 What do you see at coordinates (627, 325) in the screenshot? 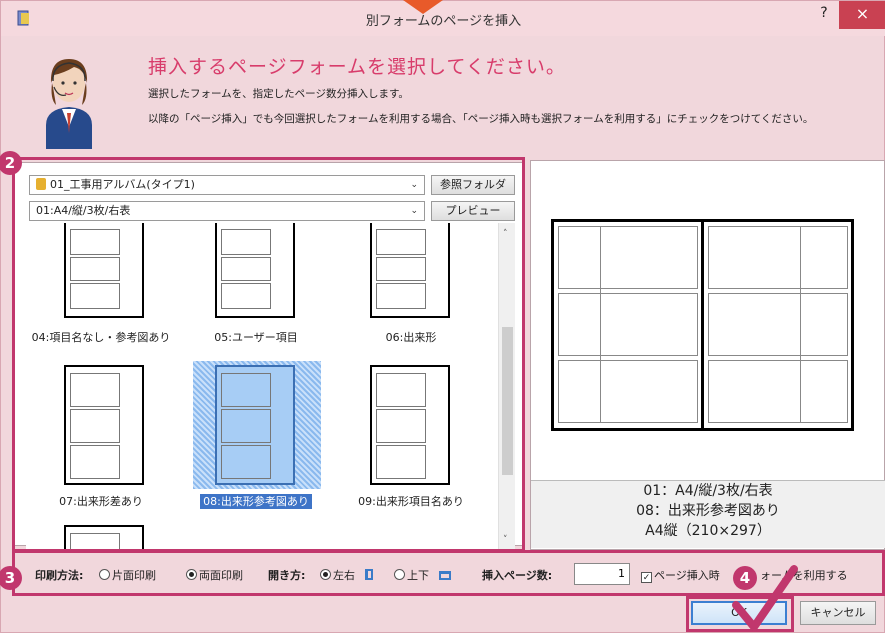
I see `preview-left-page` at bounding box center [627, 325].